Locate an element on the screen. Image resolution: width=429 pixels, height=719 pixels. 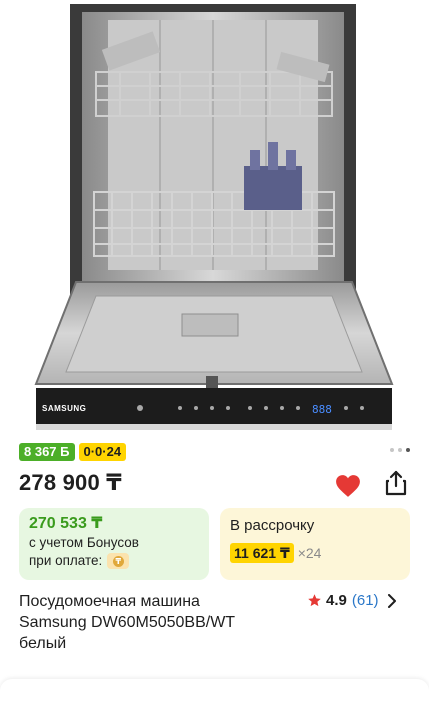
promo-badges: 8 367 Б 0·0·24 is located at coordinates (74, 452).